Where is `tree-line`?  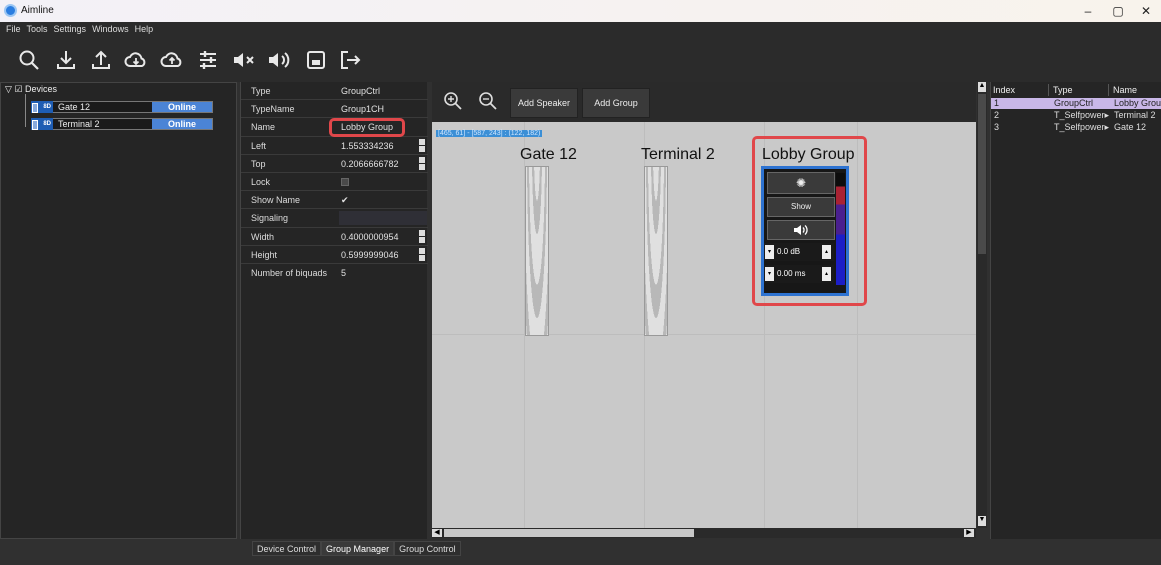
tree-line is located at coordinates (25, 110).